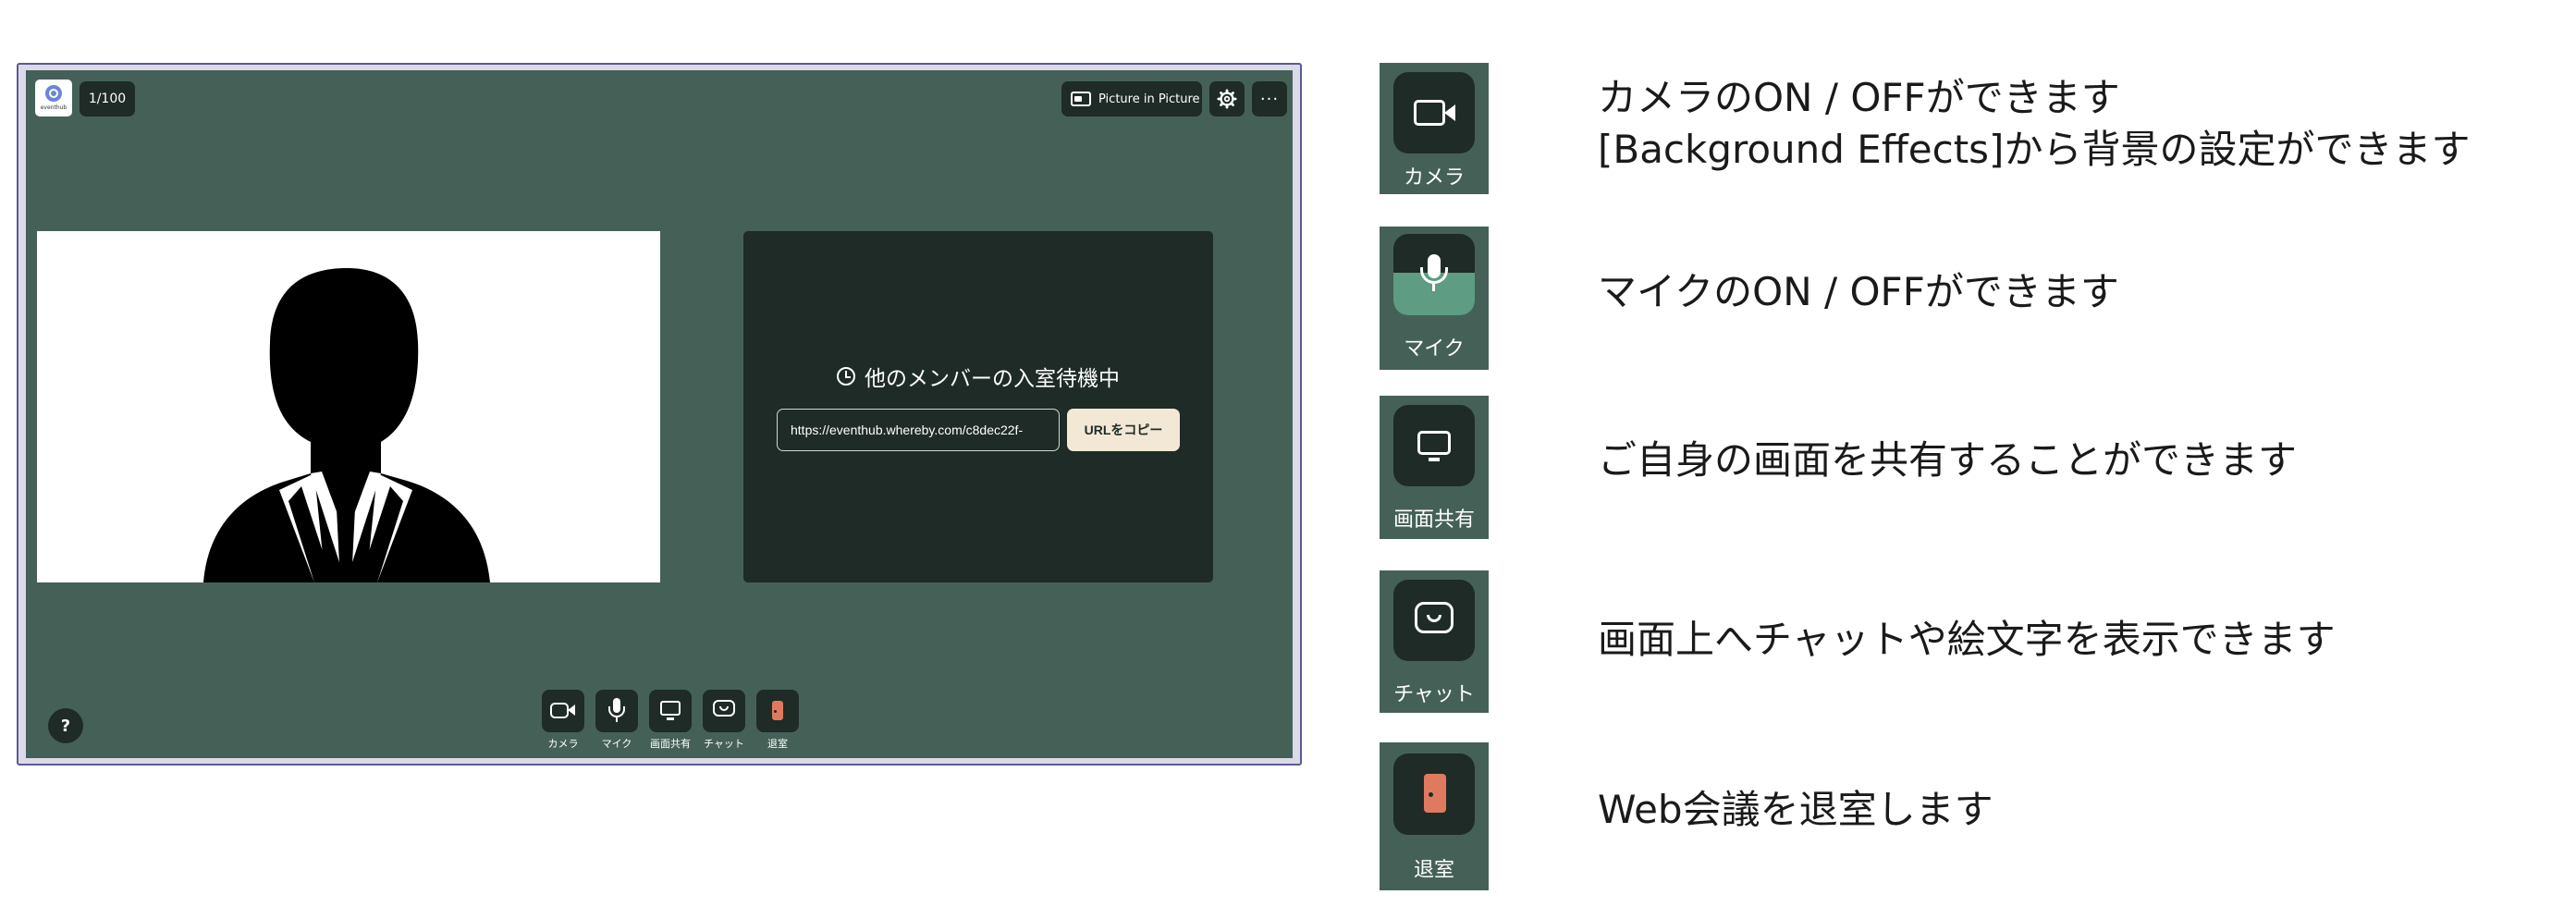 This screenshot has width=2576, height=919. What do you see at coordinates (1269, 98) in the screenshot?
I see `more-options-button: ···` at bounding box center [1269, 98].